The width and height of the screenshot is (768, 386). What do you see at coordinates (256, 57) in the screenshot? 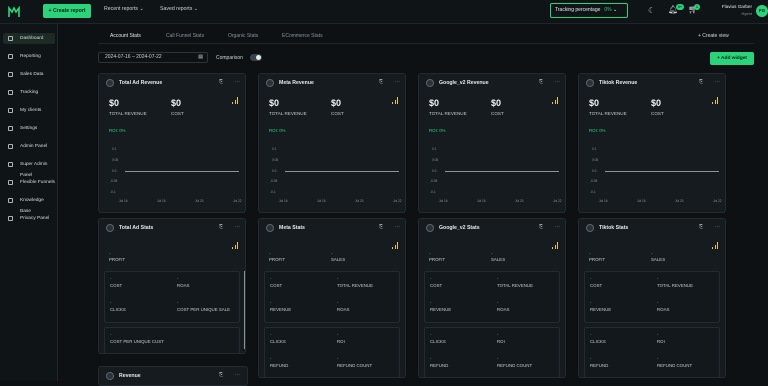
I see `comparison-toggle` at bounding box center [256, 57].